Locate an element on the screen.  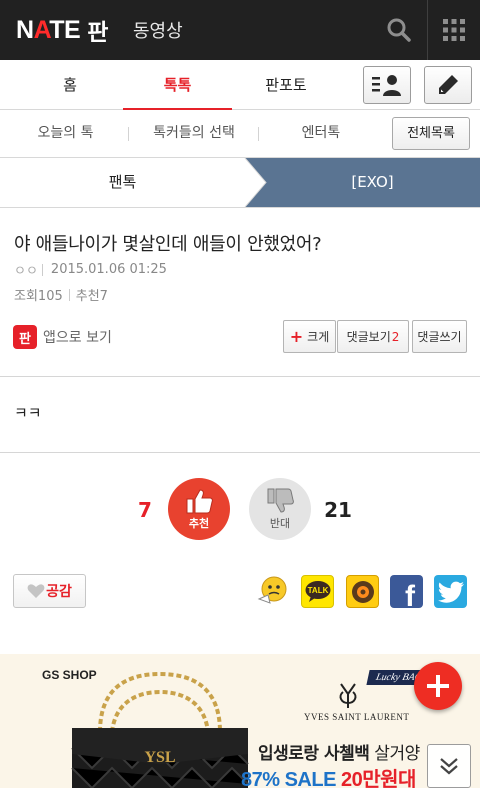
kakaostory-icon is located at coordinates (362, 591).